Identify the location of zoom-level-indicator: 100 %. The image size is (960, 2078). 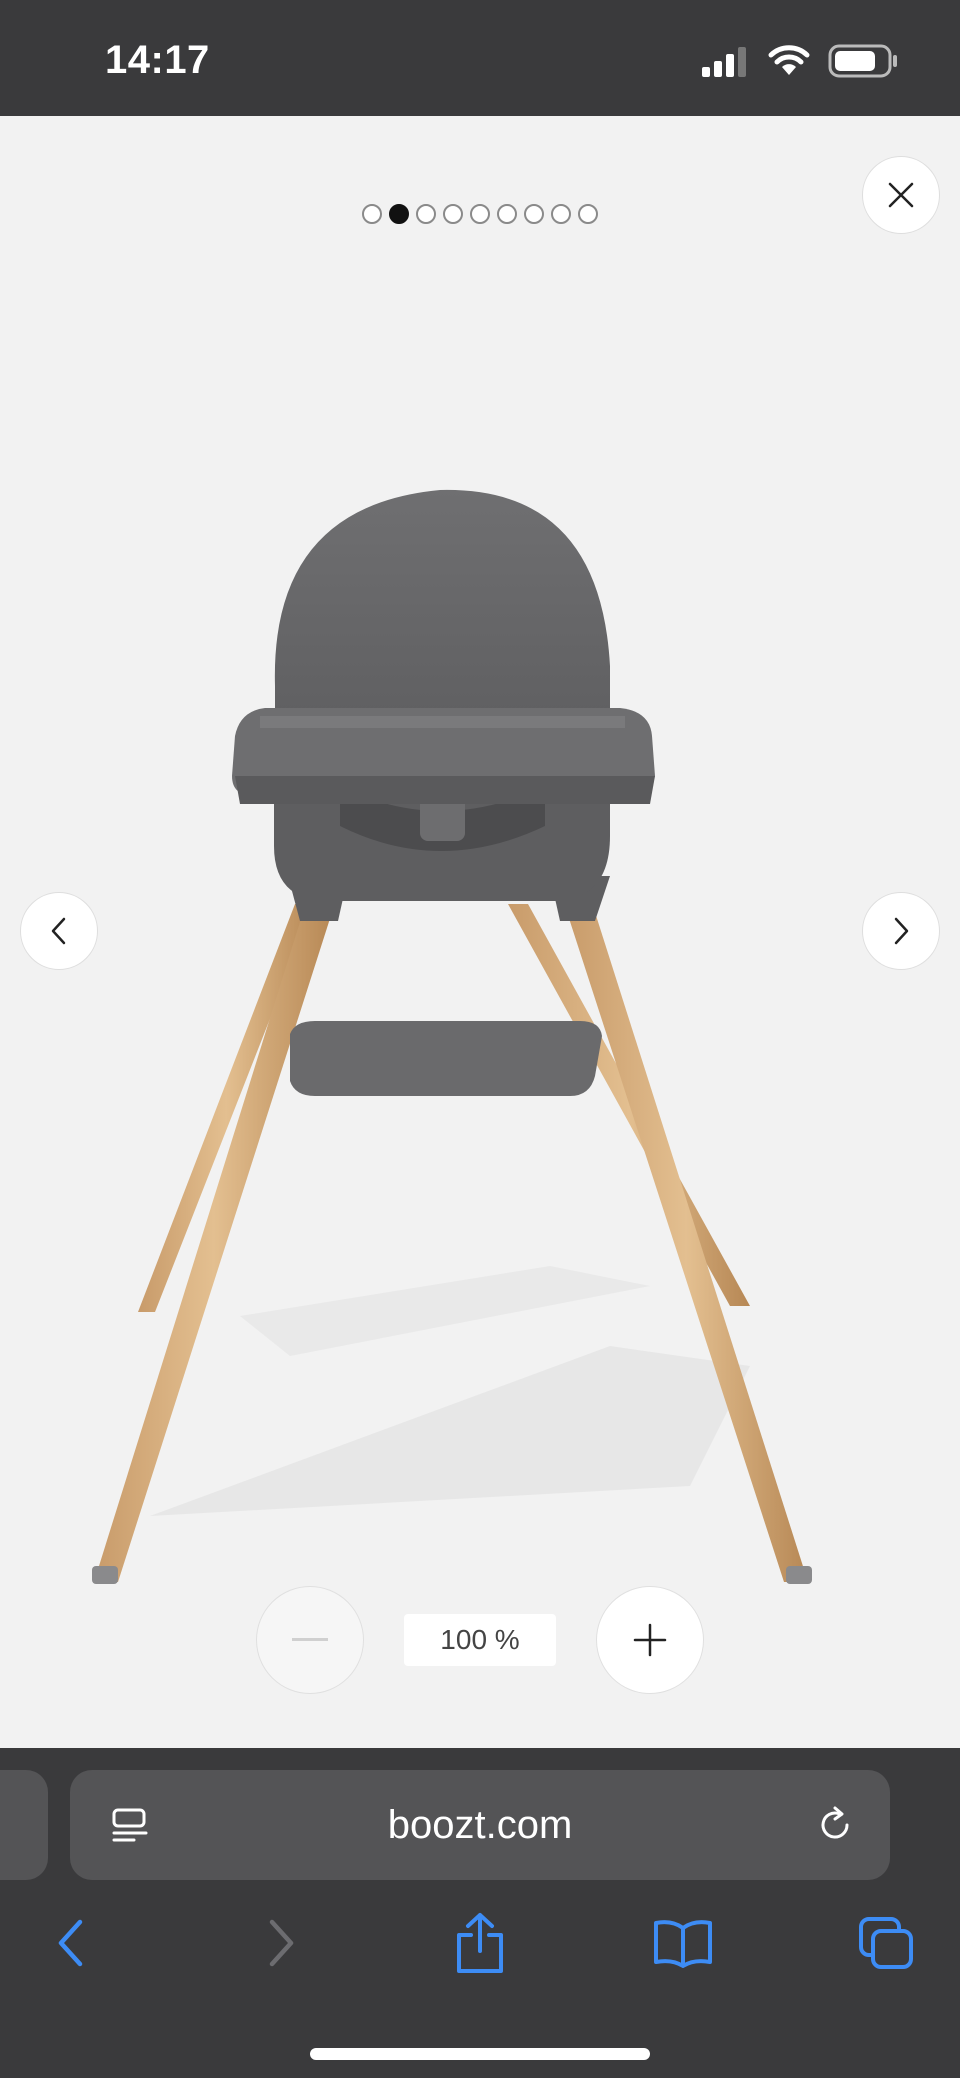
(480, 1640).